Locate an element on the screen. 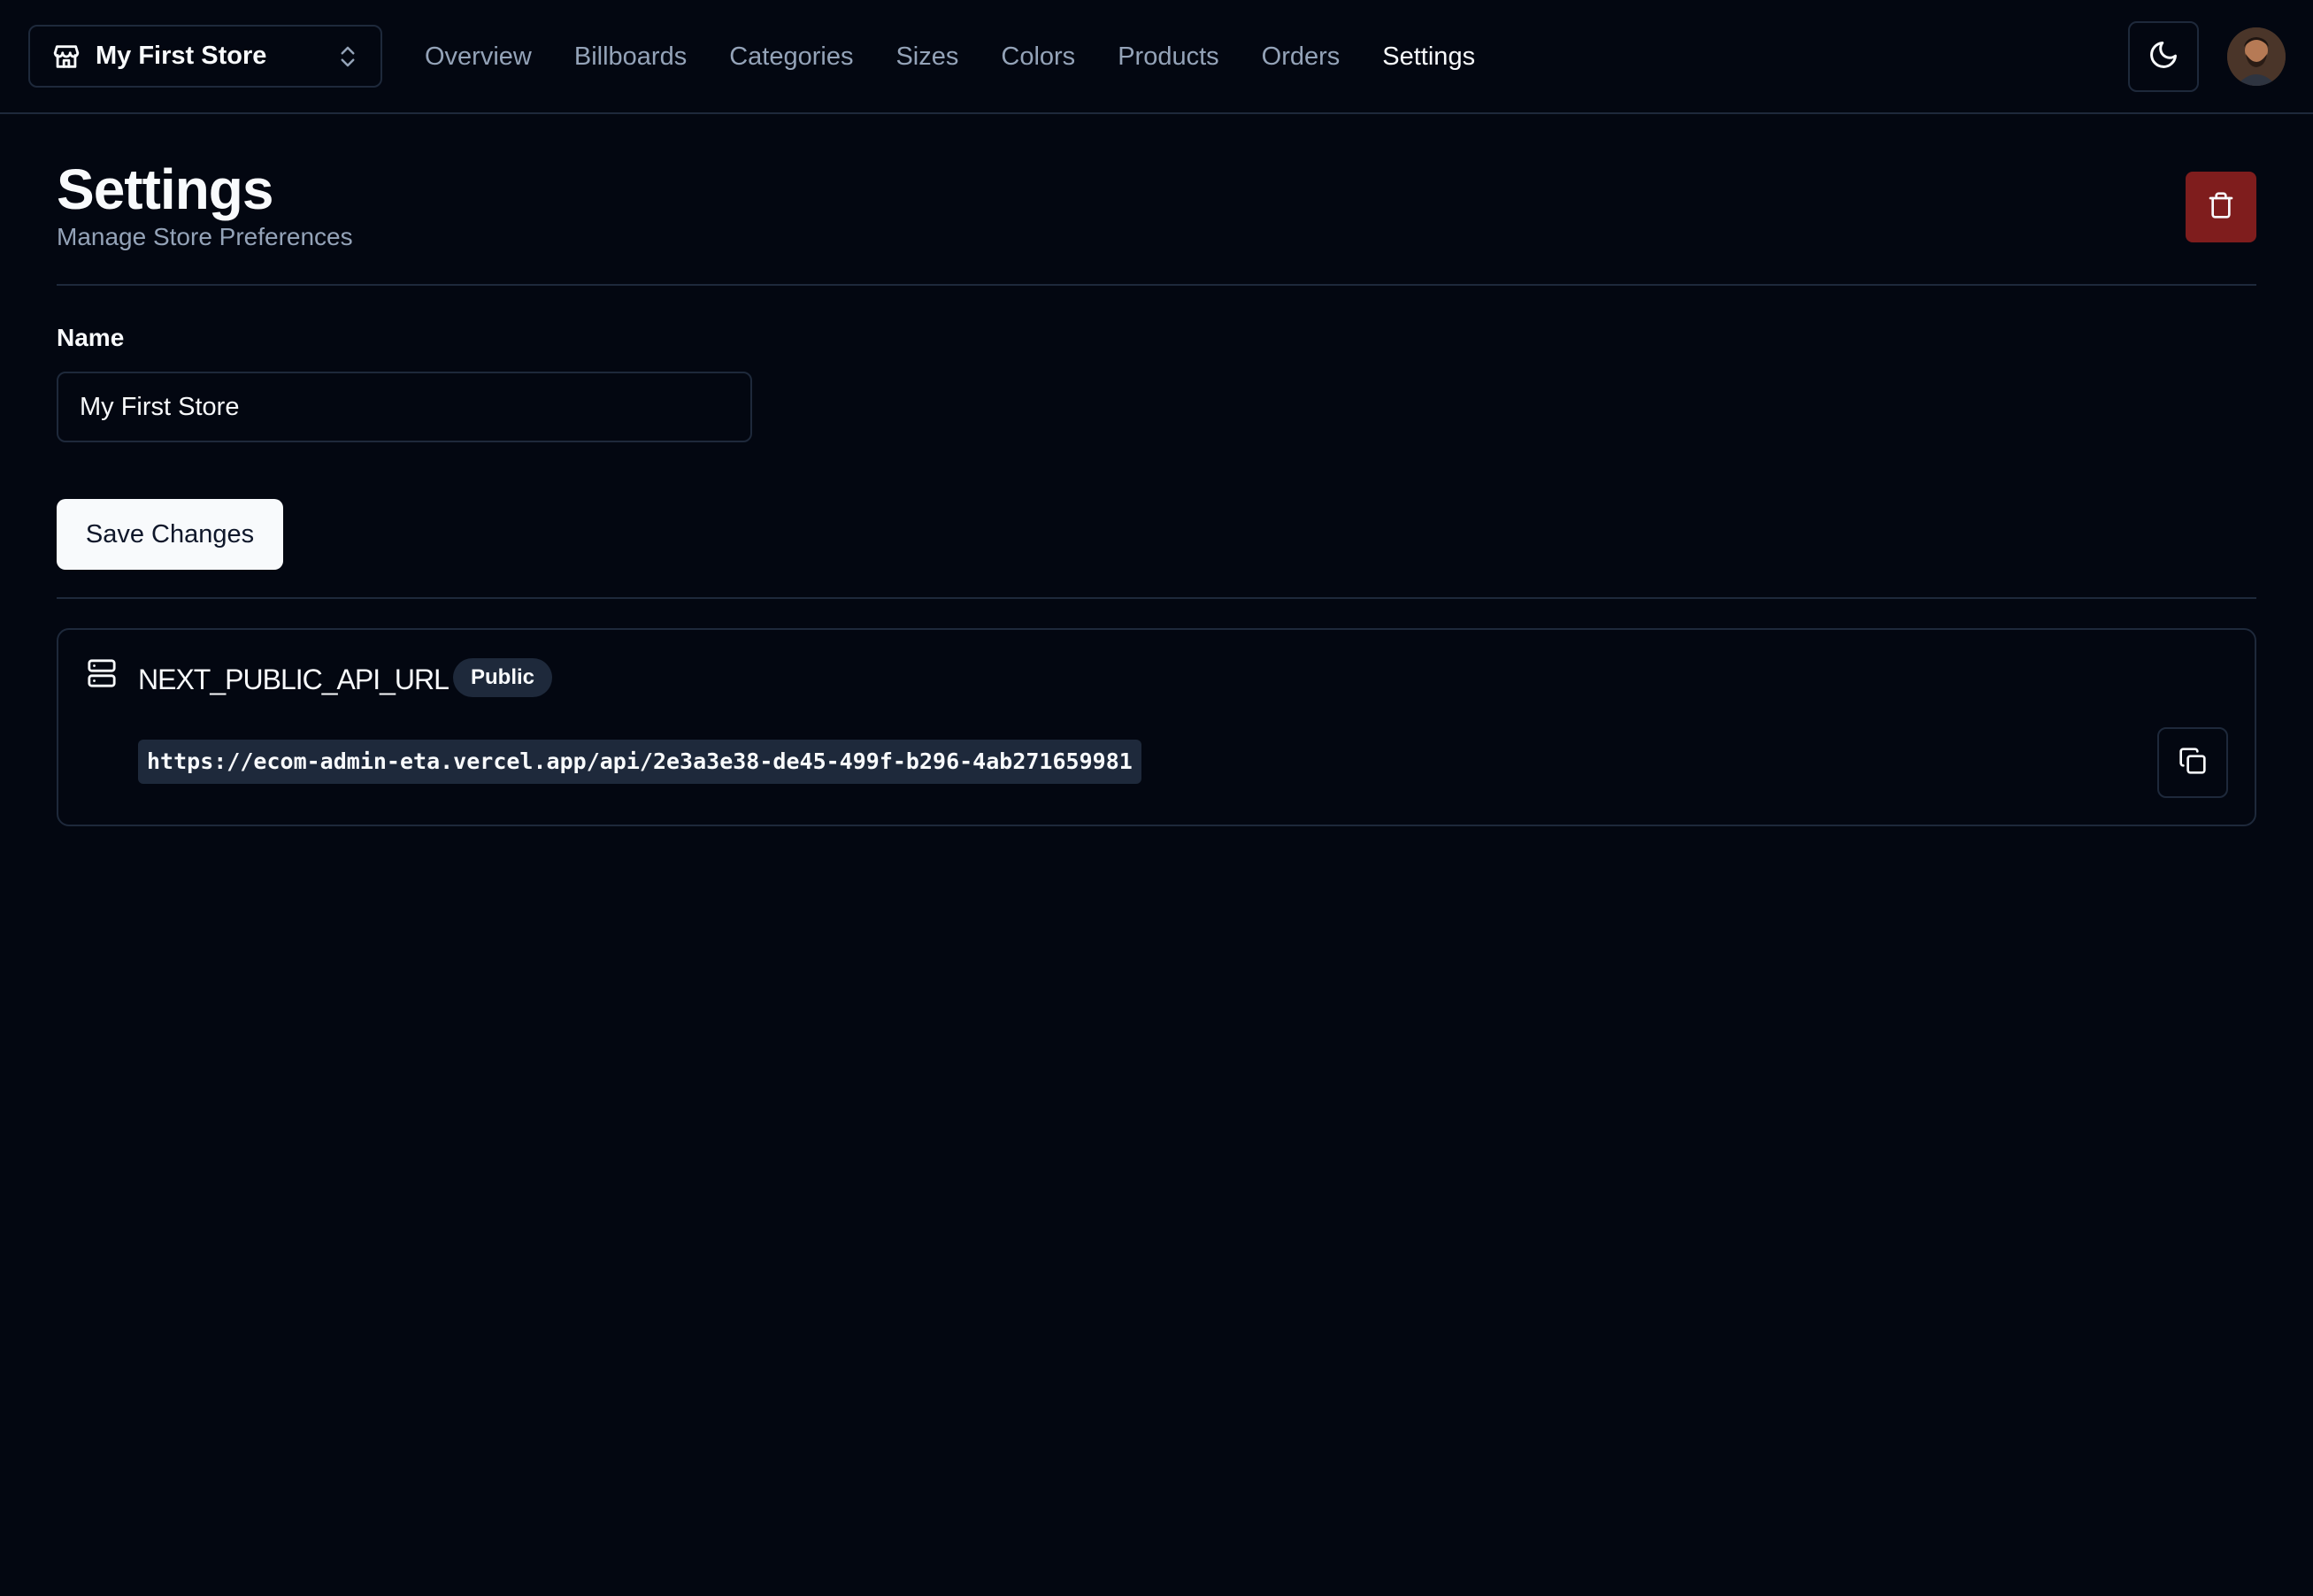  nav-item-categories: Categories is located at coordinates (791, 57).